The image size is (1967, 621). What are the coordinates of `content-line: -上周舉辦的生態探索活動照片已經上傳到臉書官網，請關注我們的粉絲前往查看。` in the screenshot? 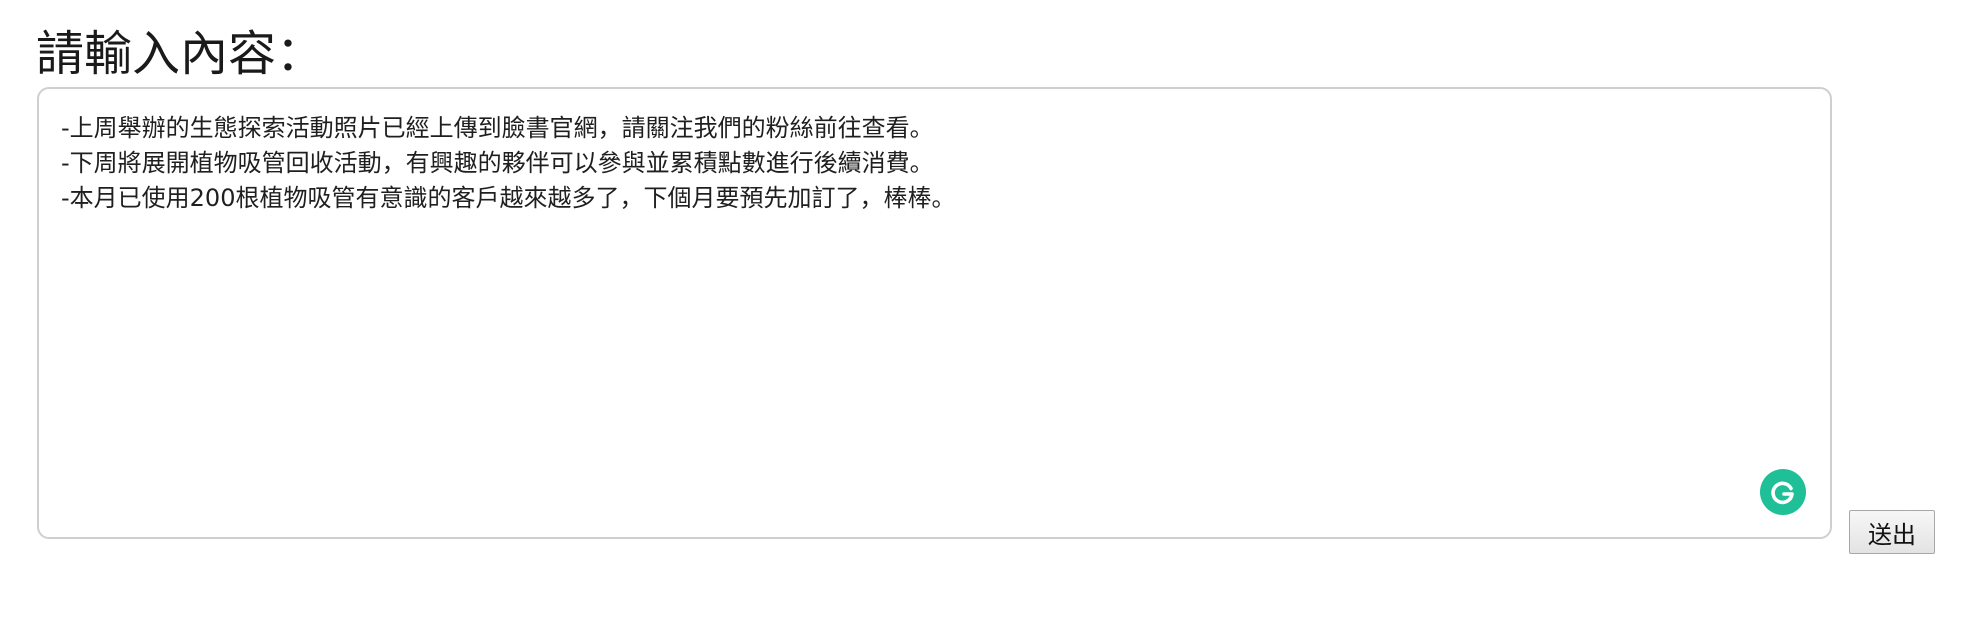 It's located at (497, 128).